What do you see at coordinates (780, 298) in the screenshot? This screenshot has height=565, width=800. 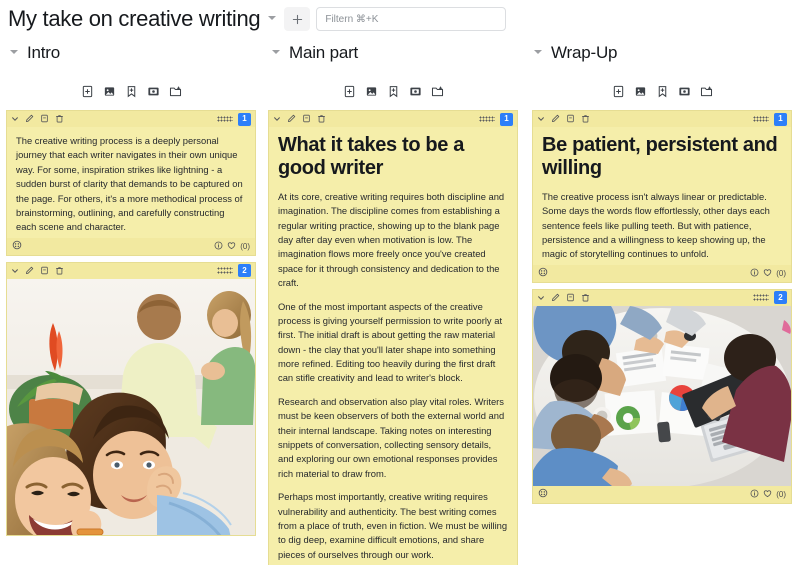 I see `card-badge: 2` at bounding box center [780, 298].